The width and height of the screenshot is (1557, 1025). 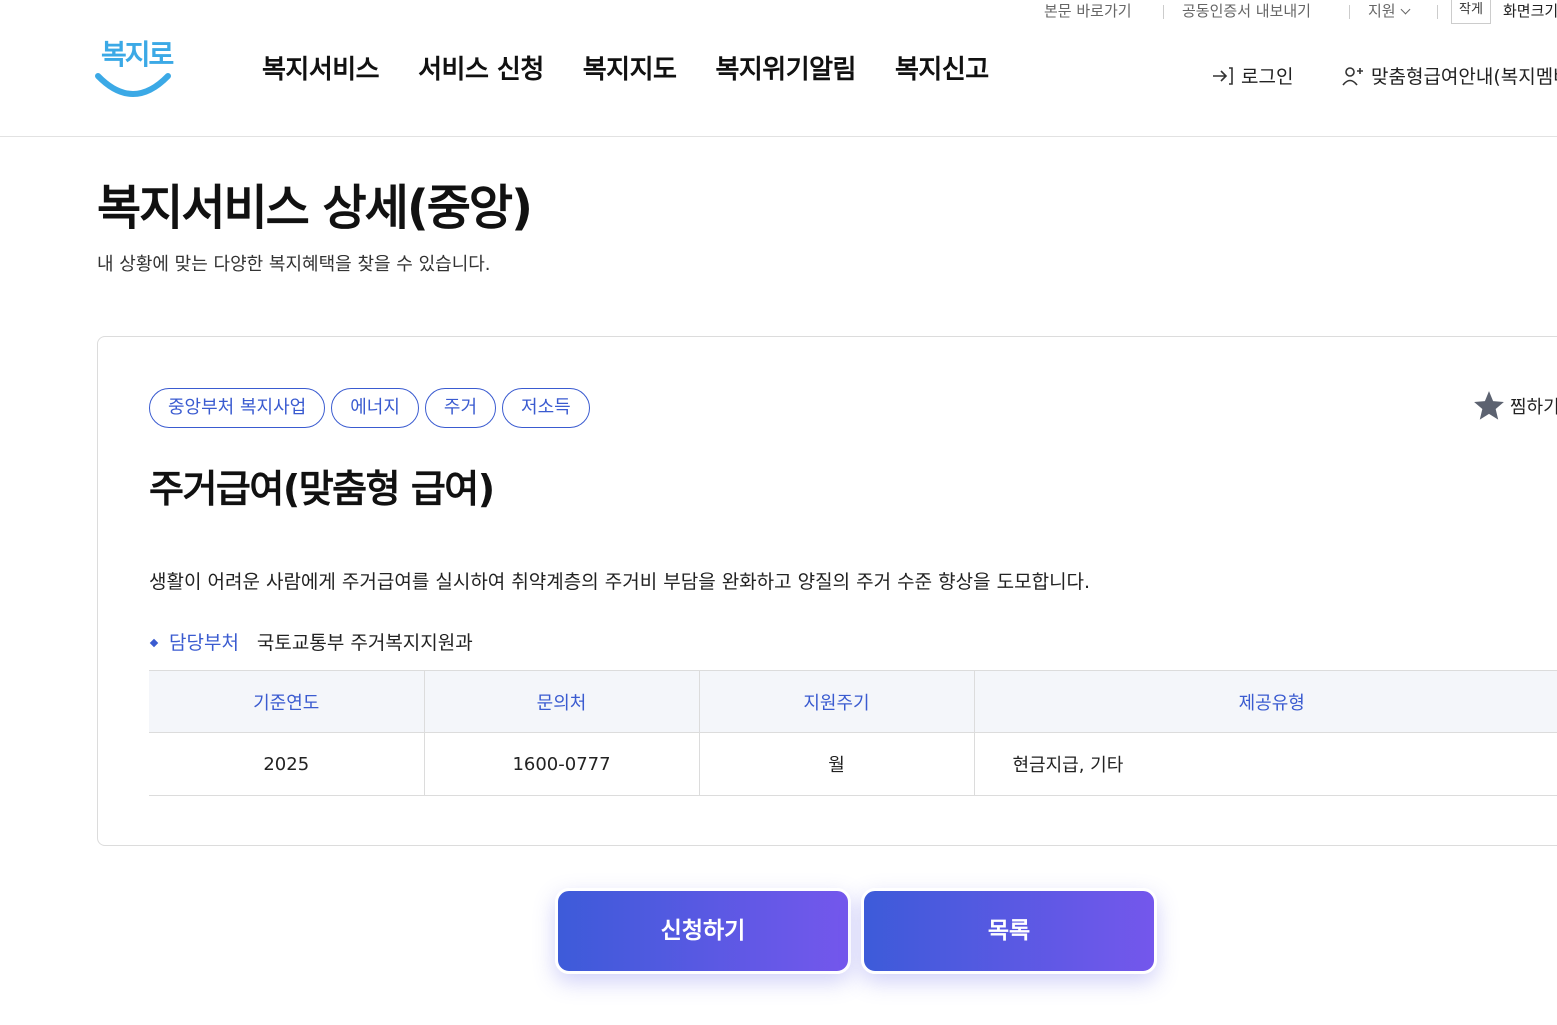 I want to click on nav-welfare-map: 복지지도, so click(x=630, y=70).